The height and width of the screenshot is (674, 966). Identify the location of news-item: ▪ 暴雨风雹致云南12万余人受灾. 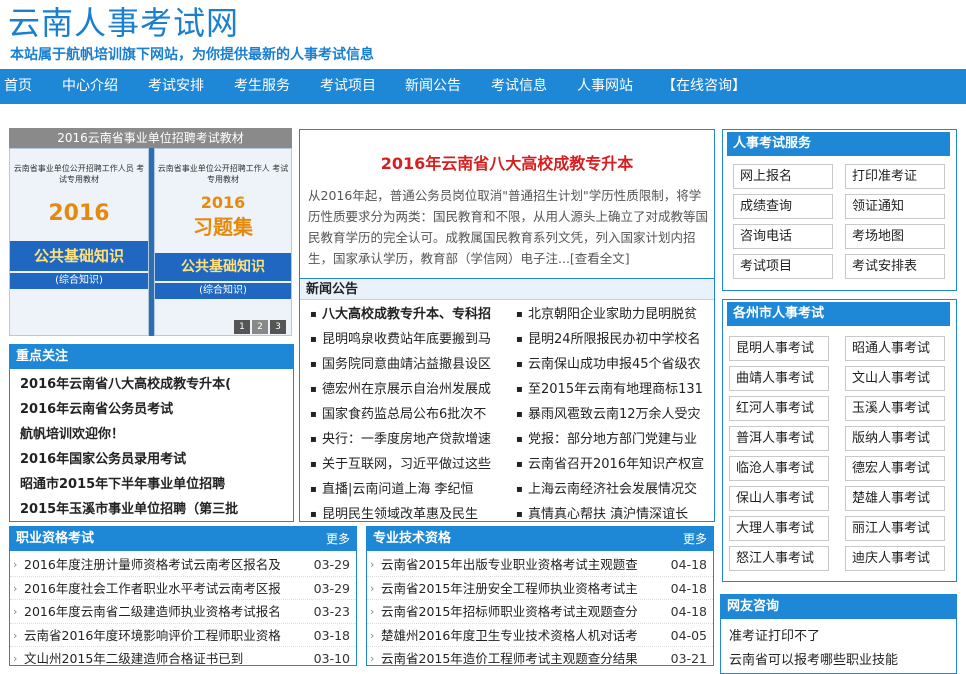
(612, 414).